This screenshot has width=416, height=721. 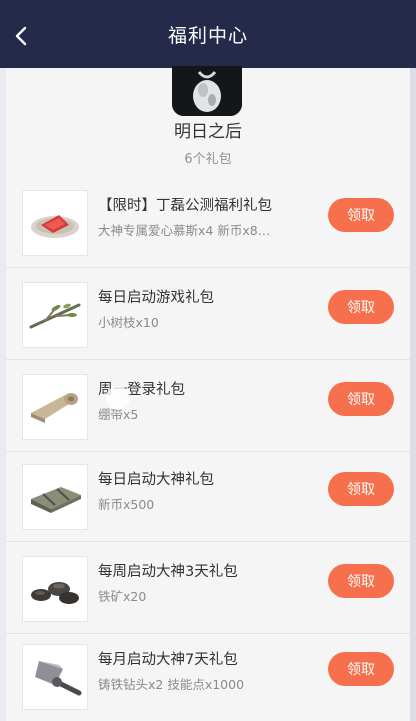 What do you see at coordinates (208, 315) in the screenshot?
I see `list-item: 每日启动游戏礼包 小树枝x10 领取` at bounding box center [208, 315].